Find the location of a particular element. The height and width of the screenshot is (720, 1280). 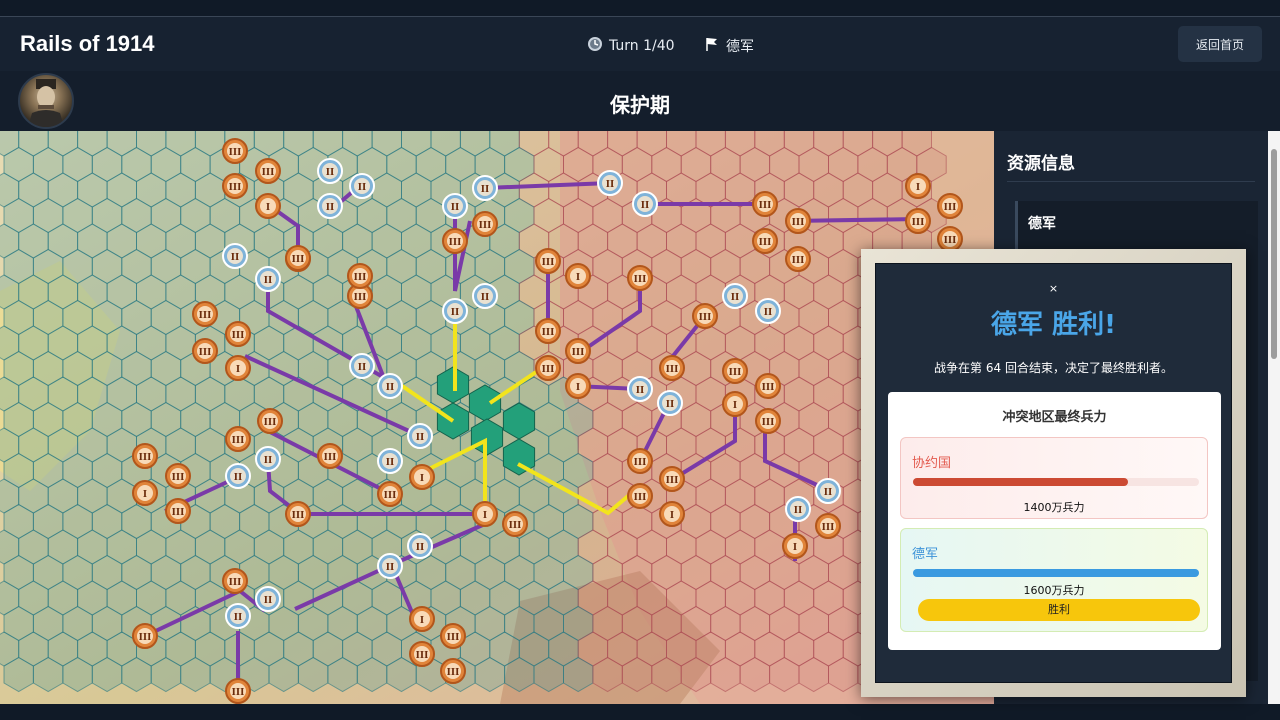

german-force-value: 1600万兵力 is located at coordinates (1054, 590).